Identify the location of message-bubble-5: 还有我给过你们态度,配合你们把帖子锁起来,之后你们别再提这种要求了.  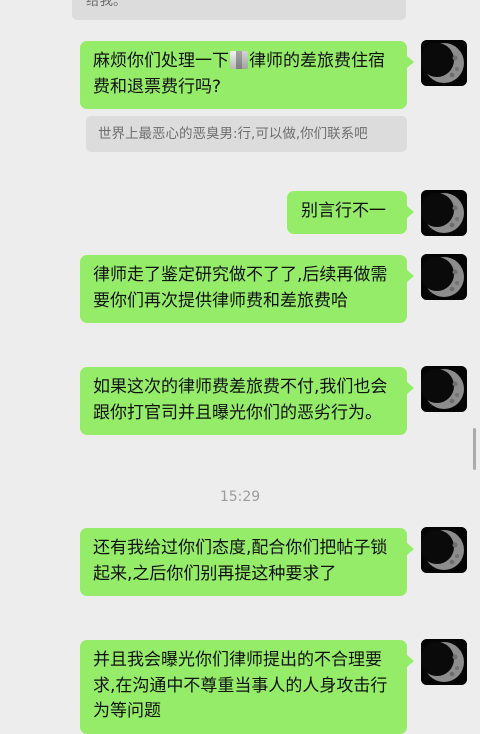
(247, 562).